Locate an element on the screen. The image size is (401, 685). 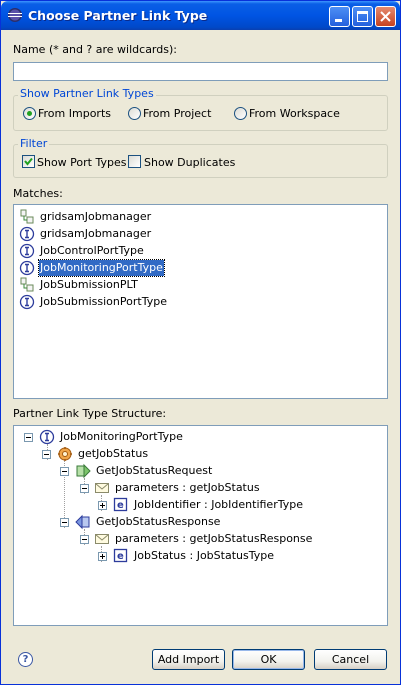
checkmark-icon is located at coordinates (28, 161).